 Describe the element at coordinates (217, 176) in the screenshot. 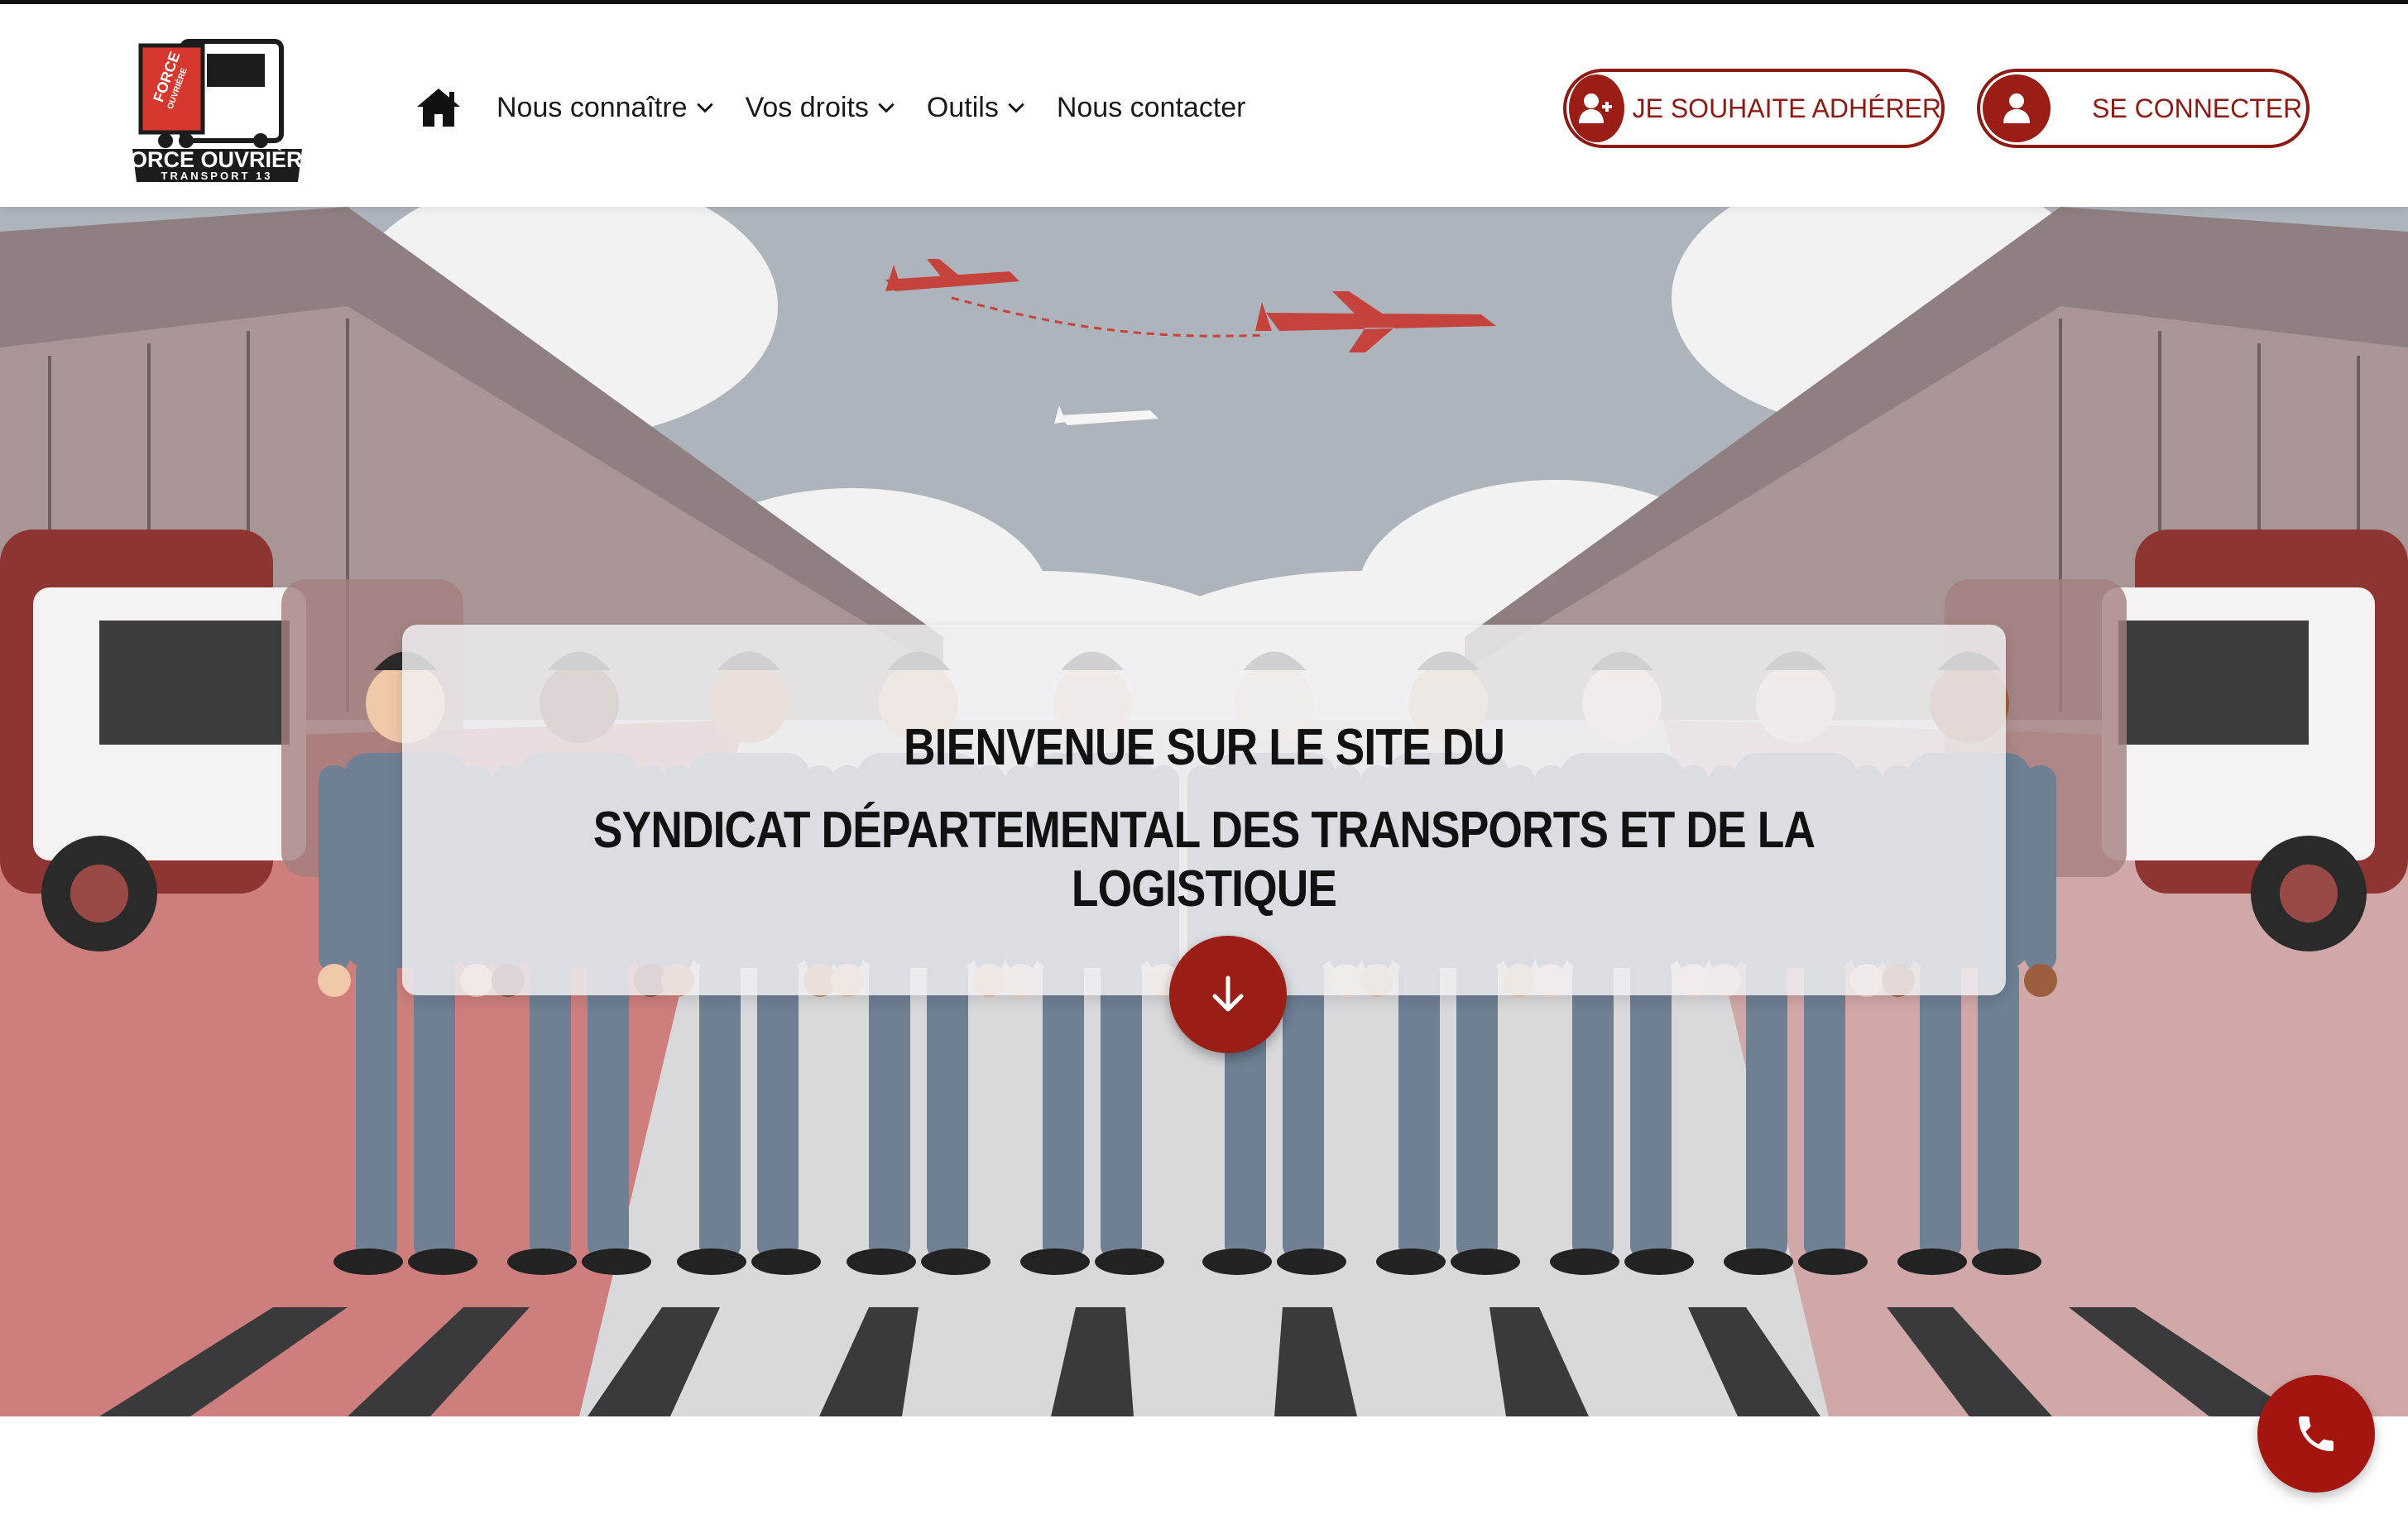

I see `logo-sub: TRANSPORT 13` at that location.